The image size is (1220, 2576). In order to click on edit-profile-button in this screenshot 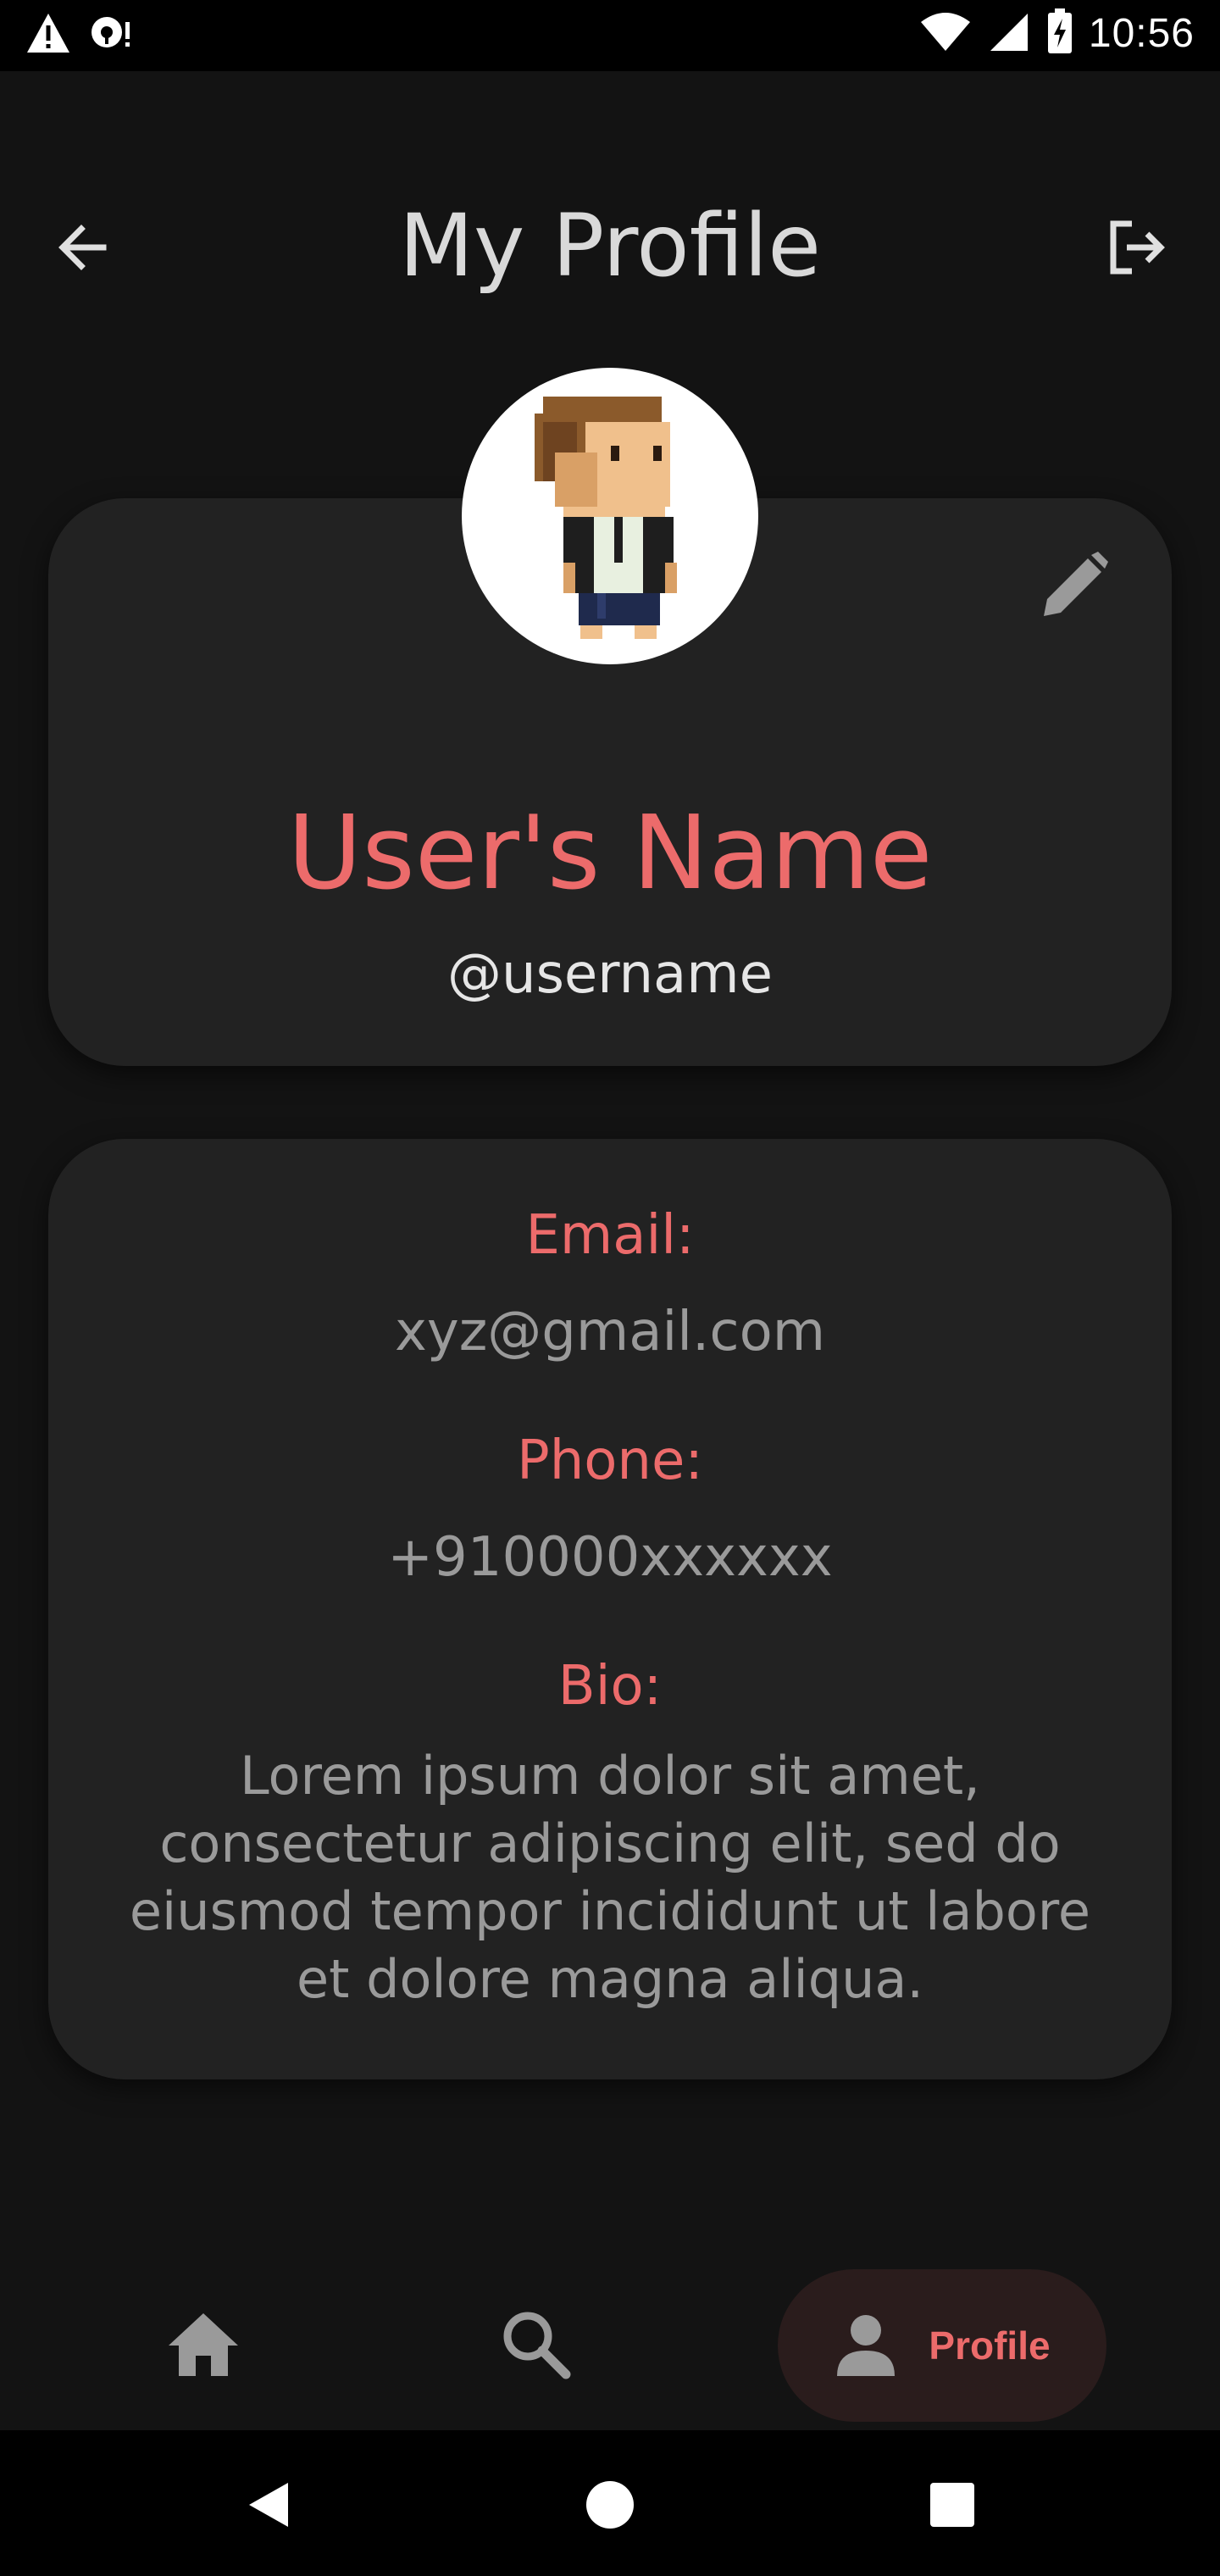, I will do `click(1074, 587)`.